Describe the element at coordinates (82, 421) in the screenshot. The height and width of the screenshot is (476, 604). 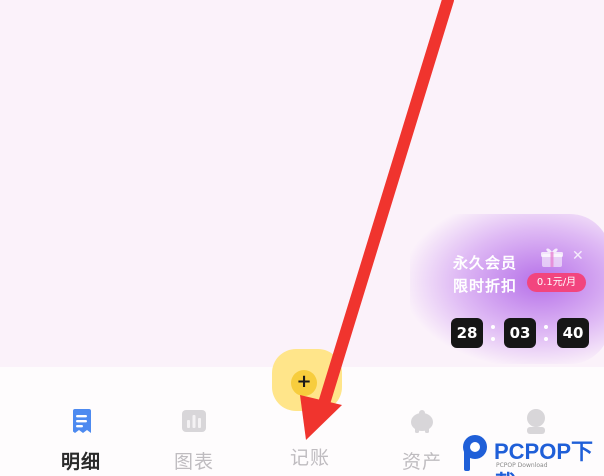
I see `receipt-icon` at that location.